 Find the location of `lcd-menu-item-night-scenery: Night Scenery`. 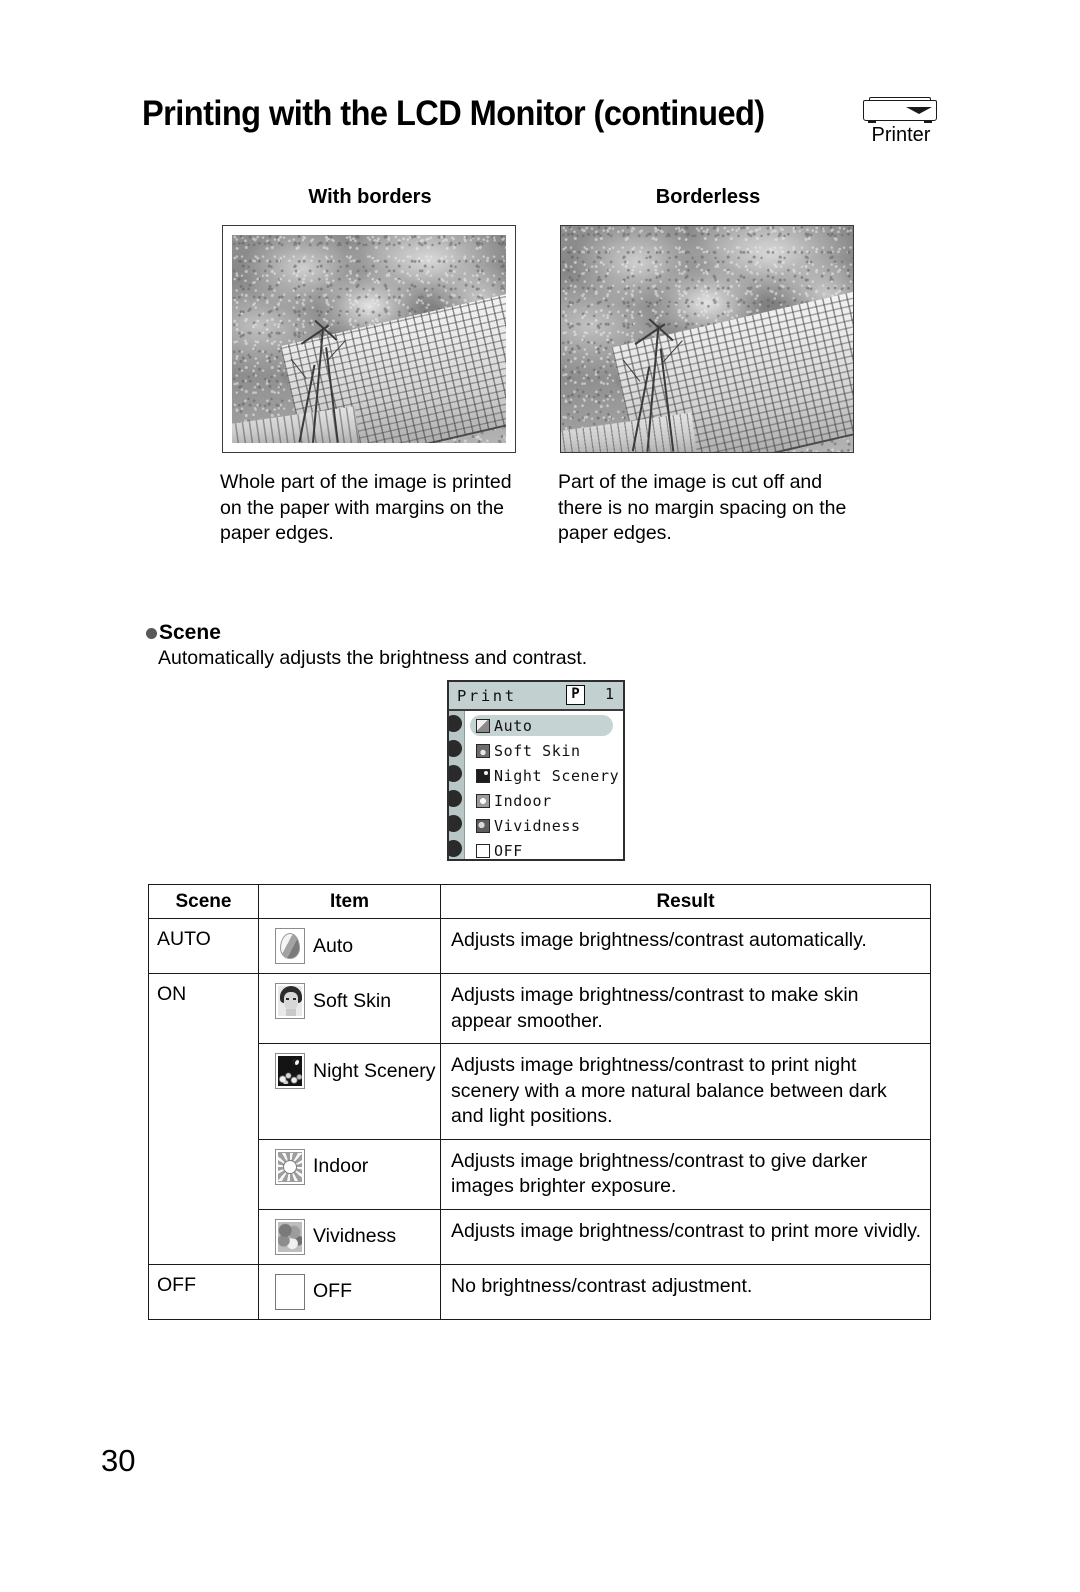

lcd-menu-item-night-scenery: Night Scenery is located at coordinates (543, 775).